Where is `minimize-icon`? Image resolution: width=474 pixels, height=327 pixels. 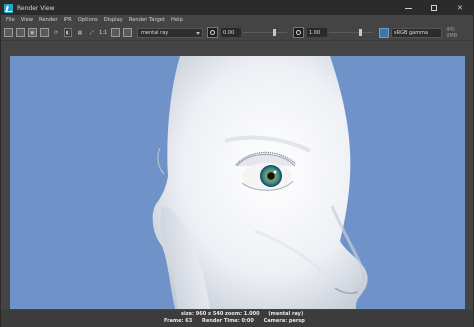
minimize-icon is located at coordinates (408, 8).